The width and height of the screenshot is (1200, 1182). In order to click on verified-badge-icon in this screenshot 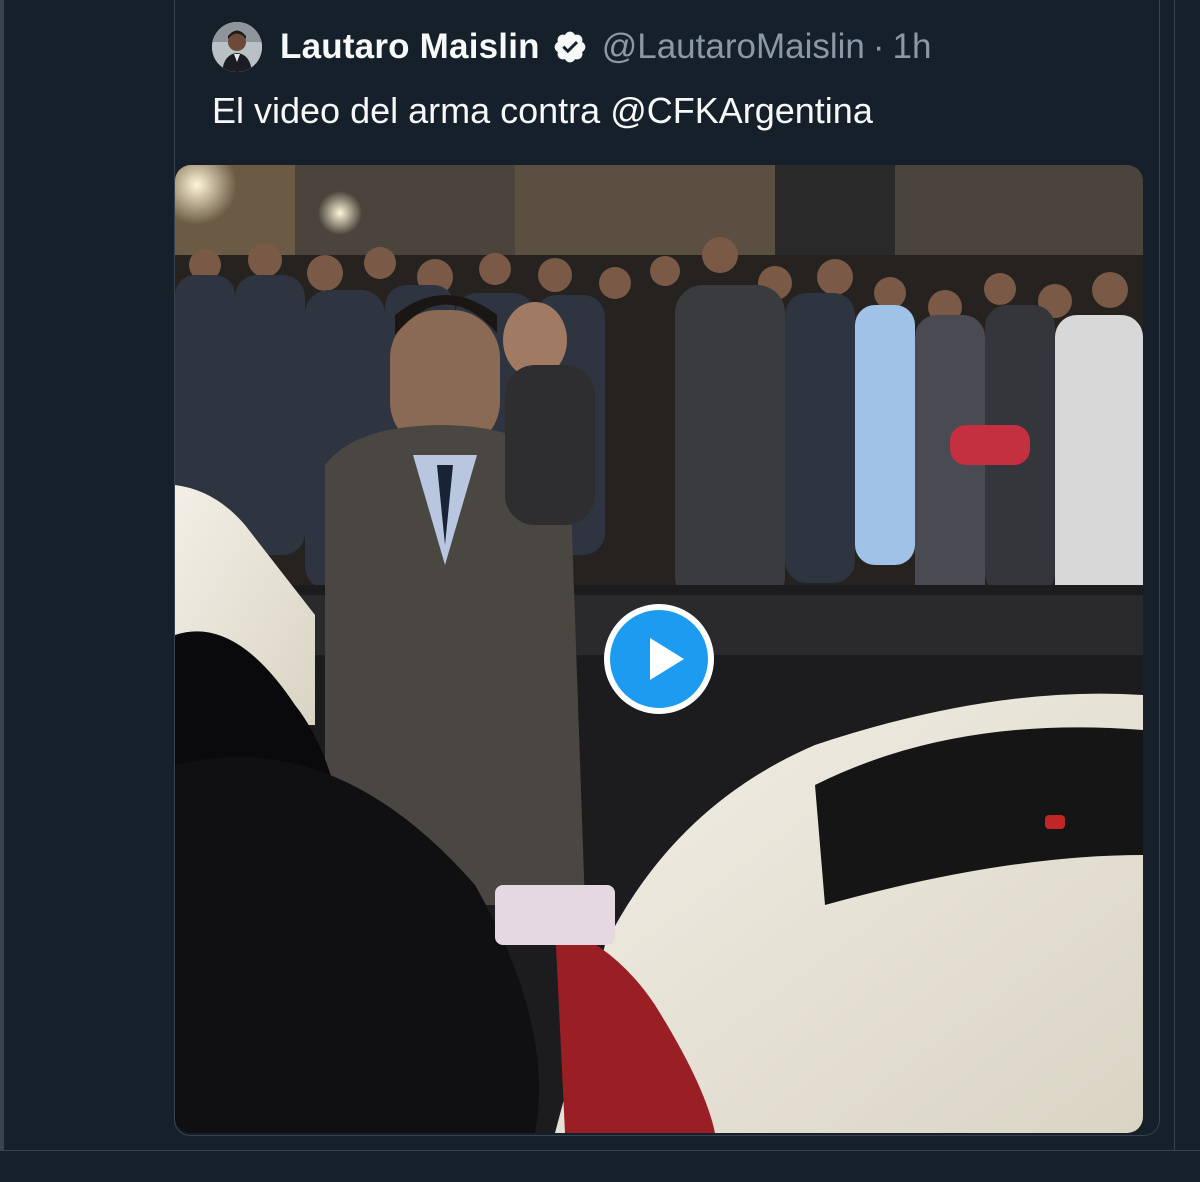, I will do `click(570, 47)`.